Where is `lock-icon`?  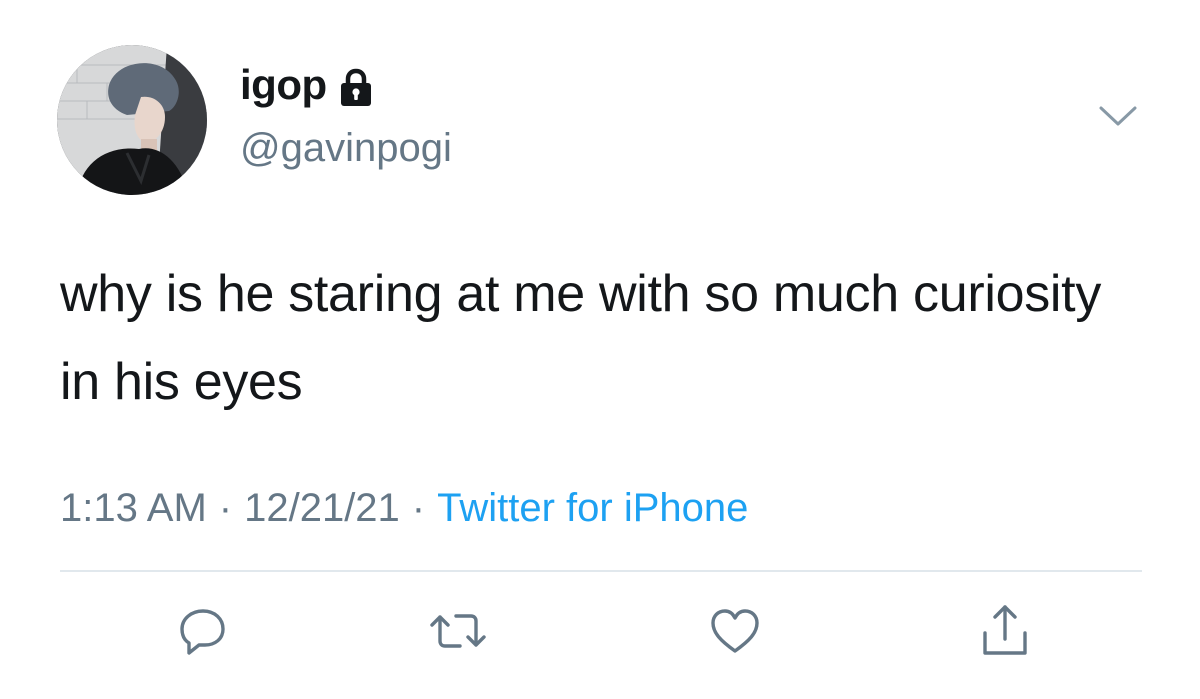
lock-icon is located at coordinates (356, 85).